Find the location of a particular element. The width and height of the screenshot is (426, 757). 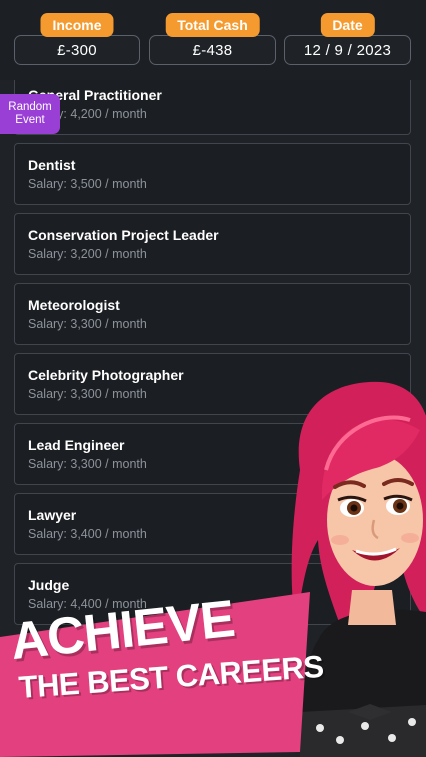

date-value: 12 / 9 / 2023 is located at coordinates (347, 50).